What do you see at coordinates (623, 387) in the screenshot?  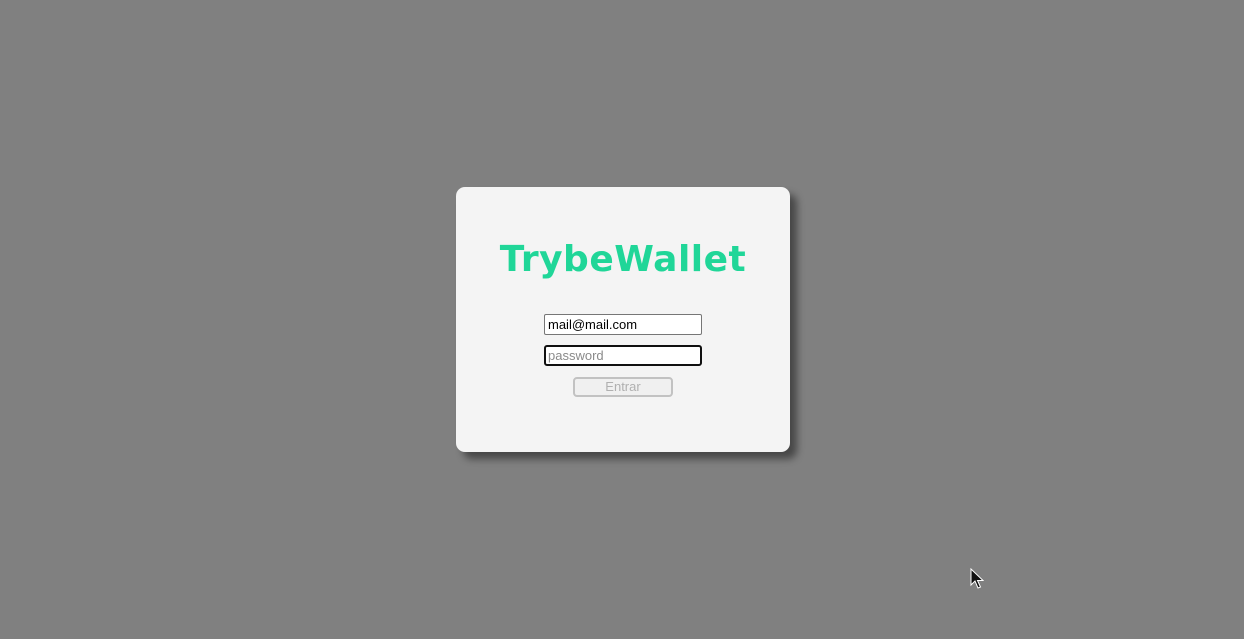 I see `login-button: Entrar` at bounding box center [623, 387].